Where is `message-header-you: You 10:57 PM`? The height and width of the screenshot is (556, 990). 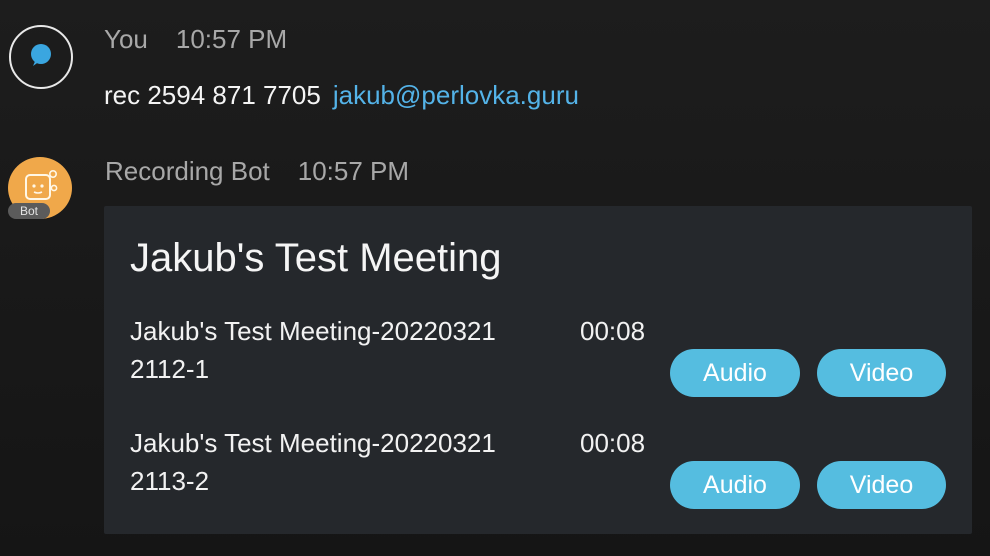
message-header-you: You 10:57 PM is located at coordinates (195, 39).